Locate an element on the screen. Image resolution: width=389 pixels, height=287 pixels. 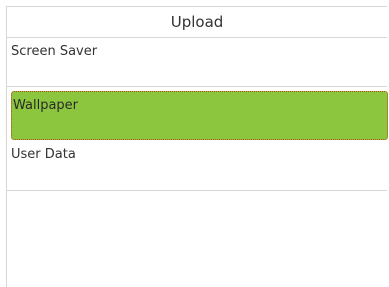
menu-item-label: Screen Saver is located at coordinates (54, 51).